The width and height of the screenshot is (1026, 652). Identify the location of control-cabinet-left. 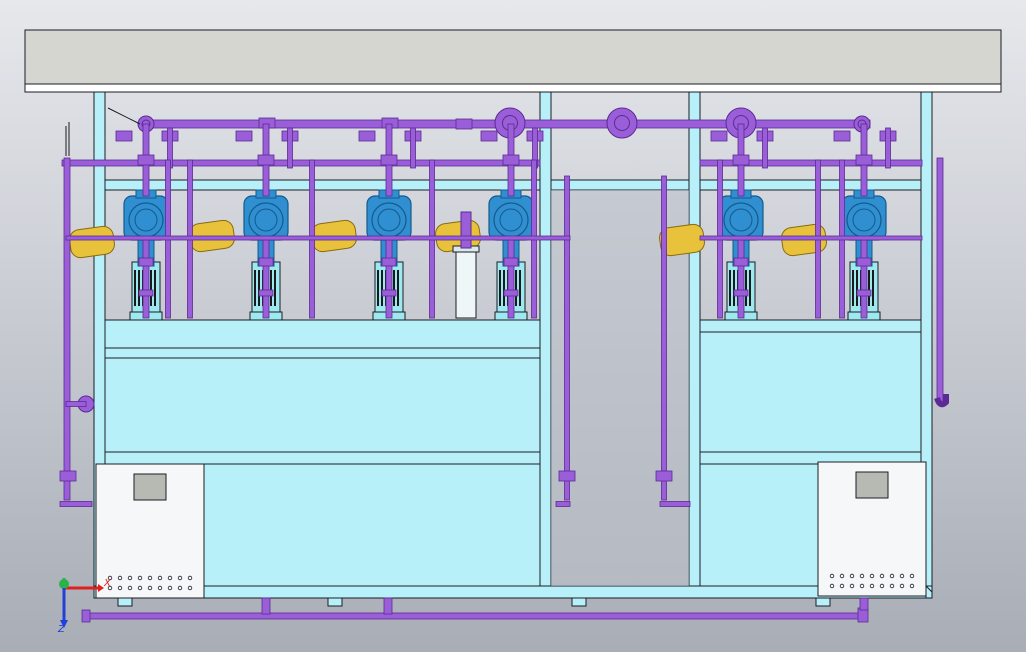
(150, 531).